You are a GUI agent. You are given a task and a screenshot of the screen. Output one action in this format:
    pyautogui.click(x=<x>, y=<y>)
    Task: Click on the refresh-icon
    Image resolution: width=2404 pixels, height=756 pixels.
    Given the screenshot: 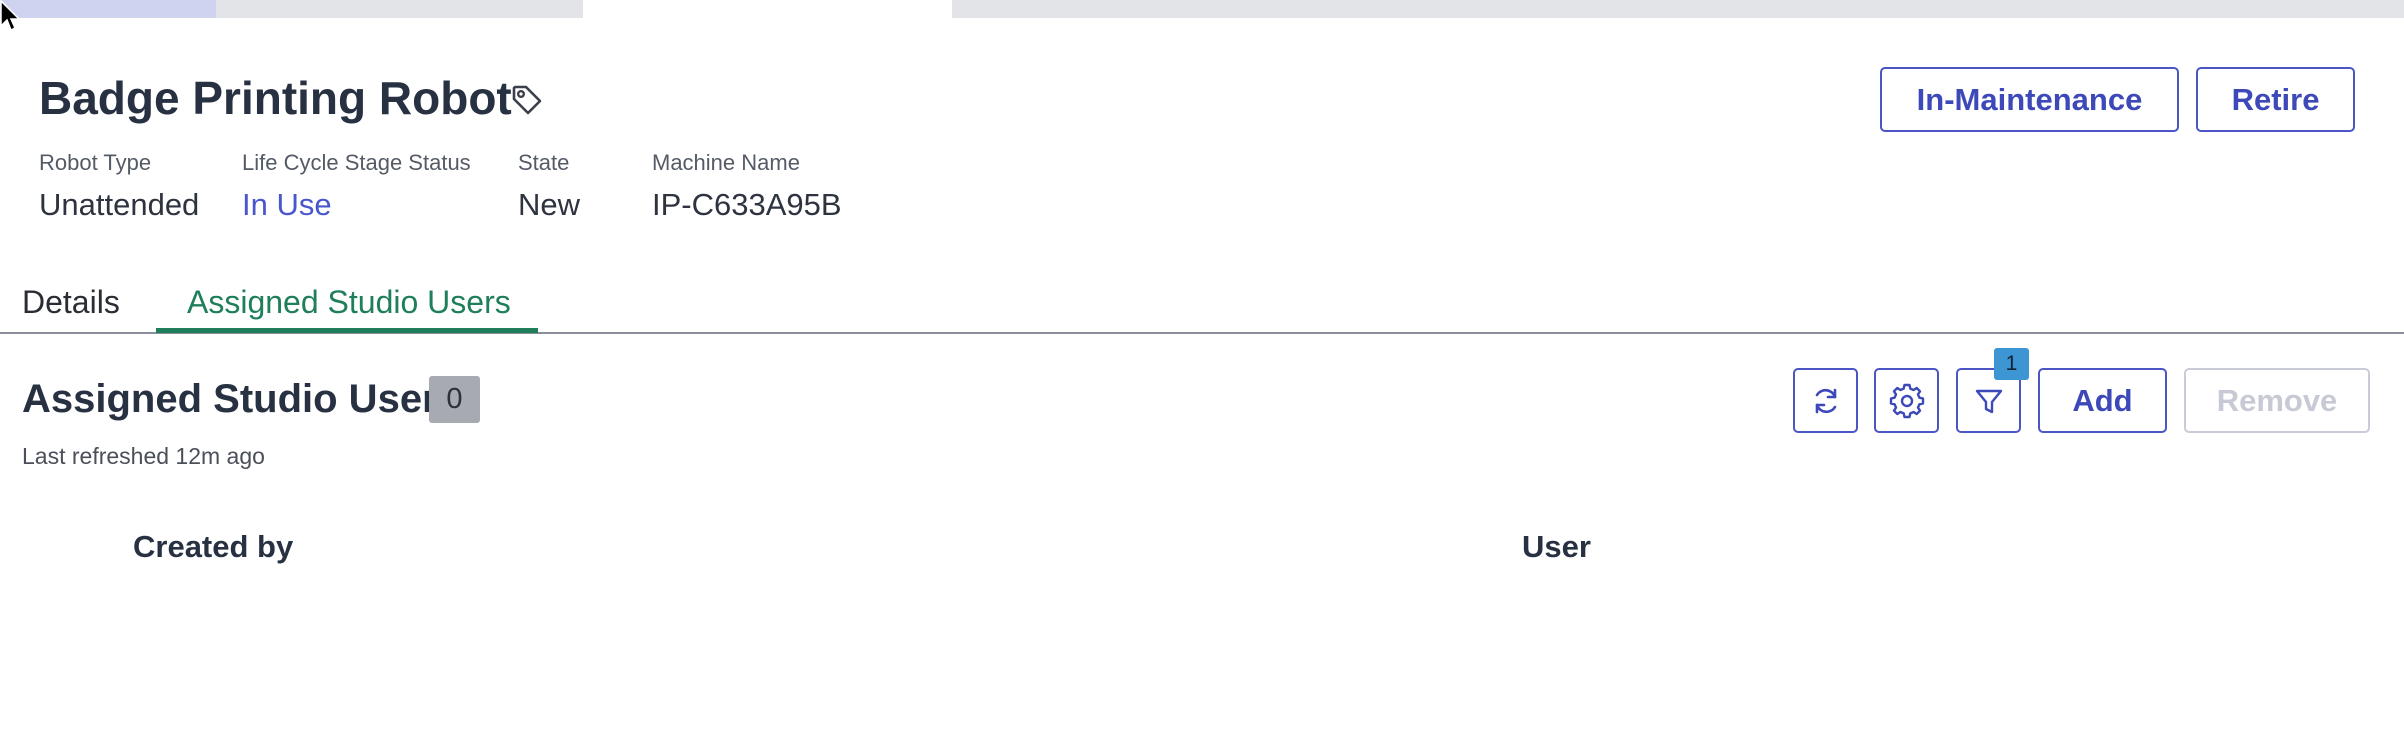 What is the action you would take?
    pyautogui.click(x=1825, y=400)
    